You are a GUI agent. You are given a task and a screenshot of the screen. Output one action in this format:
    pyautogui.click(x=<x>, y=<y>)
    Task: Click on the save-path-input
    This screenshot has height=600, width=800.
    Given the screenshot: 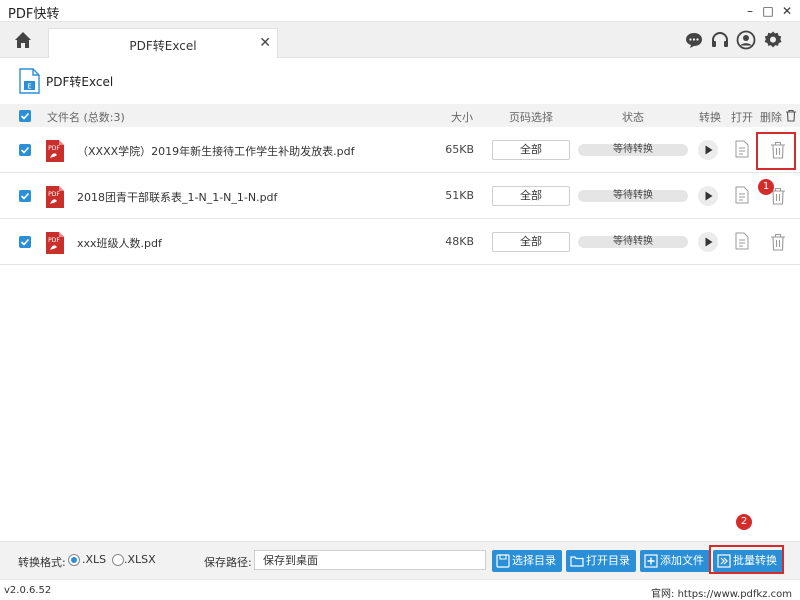 What is the action you would take?
    pyautogui.click(x=370, y=560)
    